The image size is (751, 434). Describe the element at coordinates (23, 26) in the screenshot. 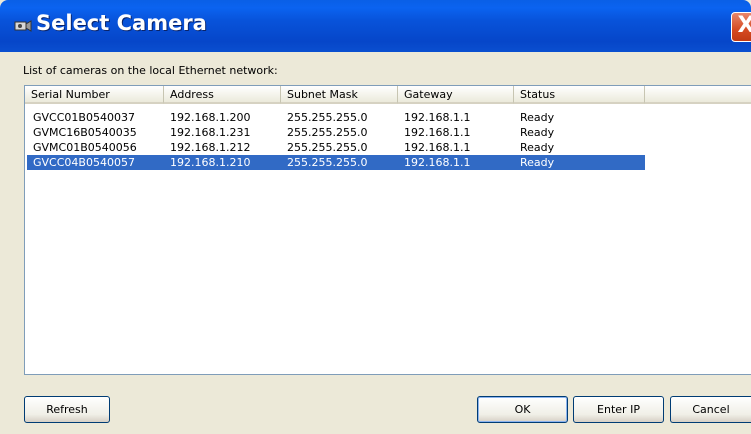

I see `camera-icon` at that location.